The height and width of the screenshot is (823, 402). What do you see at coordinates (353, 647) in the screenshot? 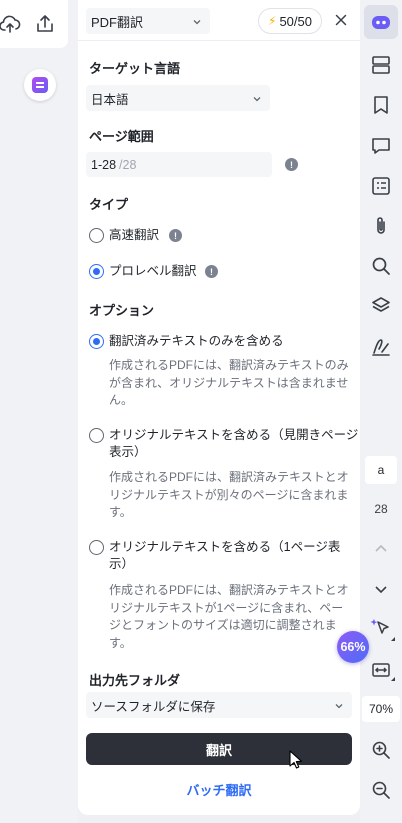
I see `ai-progress-badge: 66%` at bounding box center [353, 647].